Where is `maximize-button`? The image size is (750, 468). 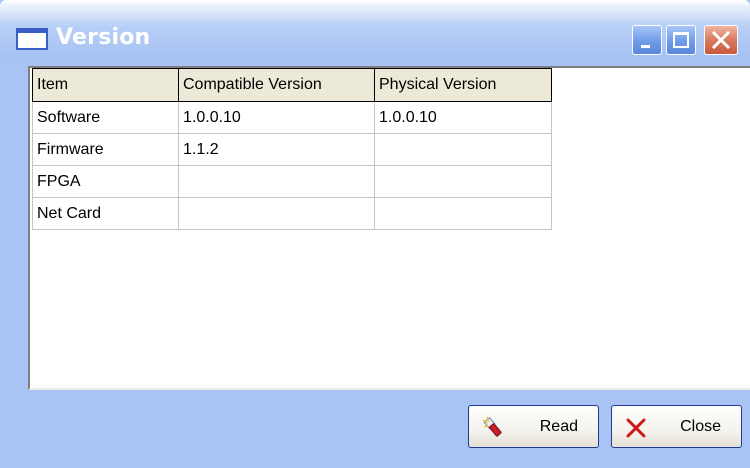 maximize-button is located at coordinates (681, 40).